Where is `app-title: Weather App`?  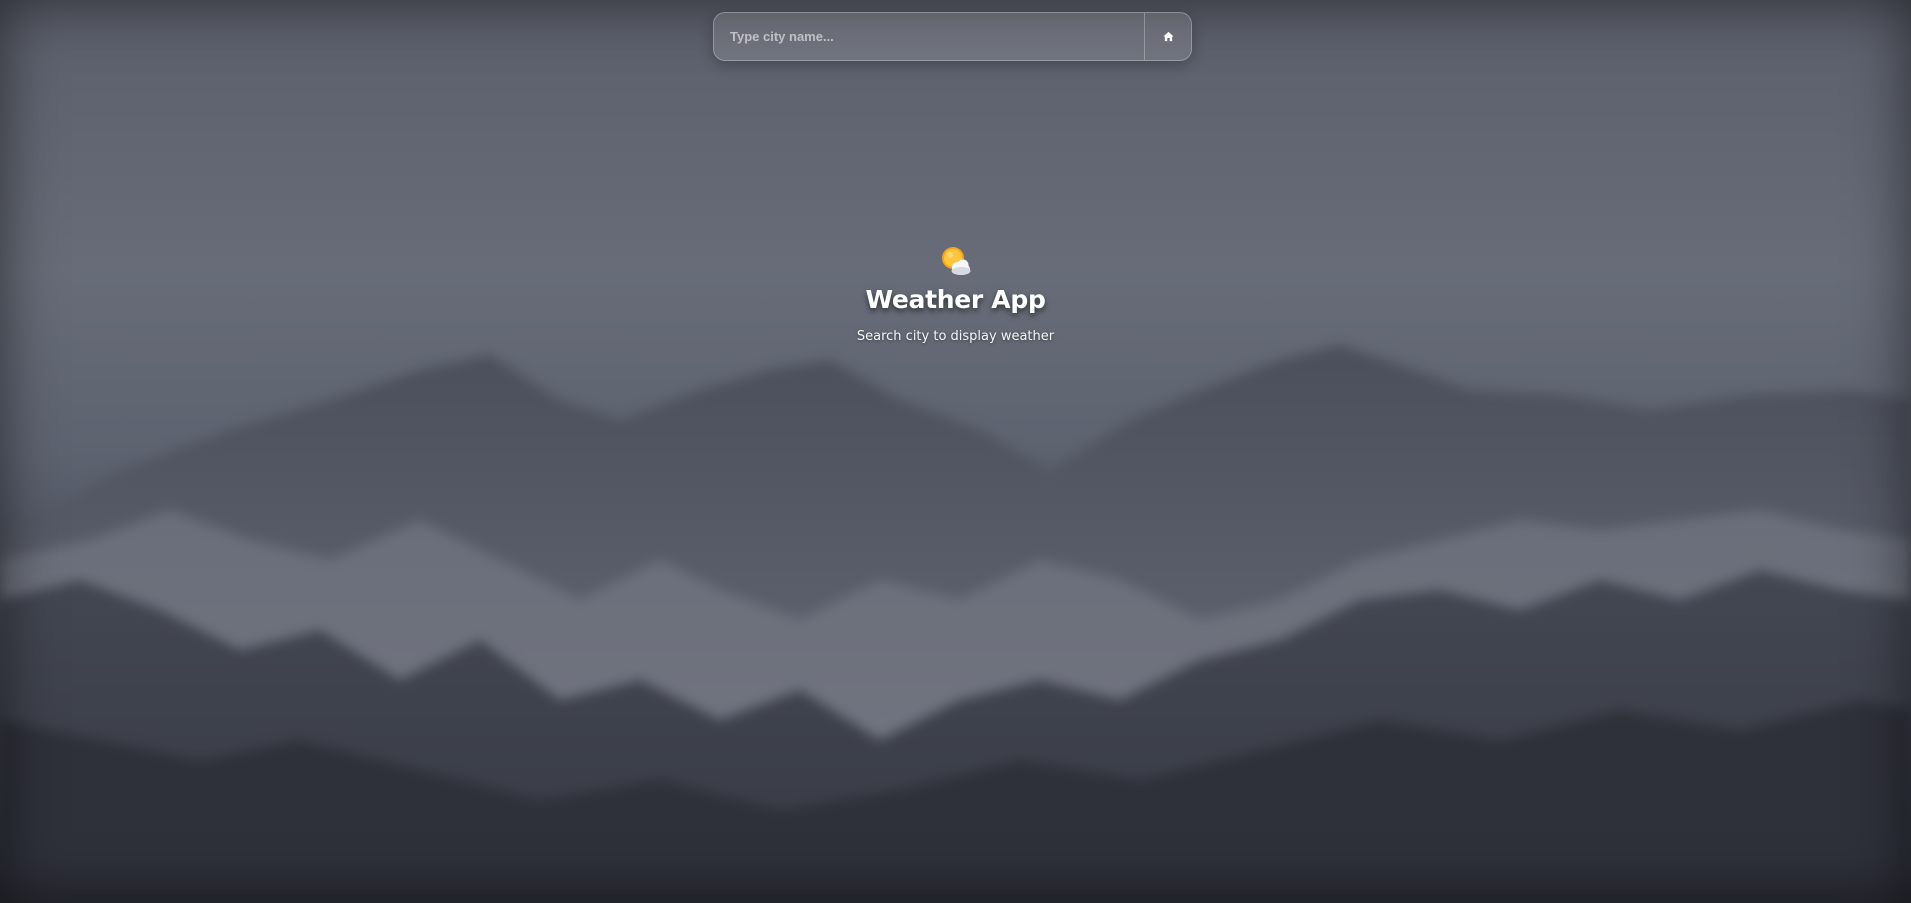 app-title: Weather App is located at coordinates (955, 299).